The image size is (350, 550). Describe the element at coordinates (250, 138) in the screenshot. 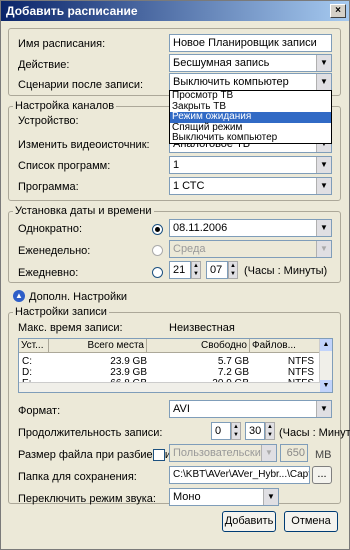

I see `dropdown-option: Выключить компьютер` at that location.